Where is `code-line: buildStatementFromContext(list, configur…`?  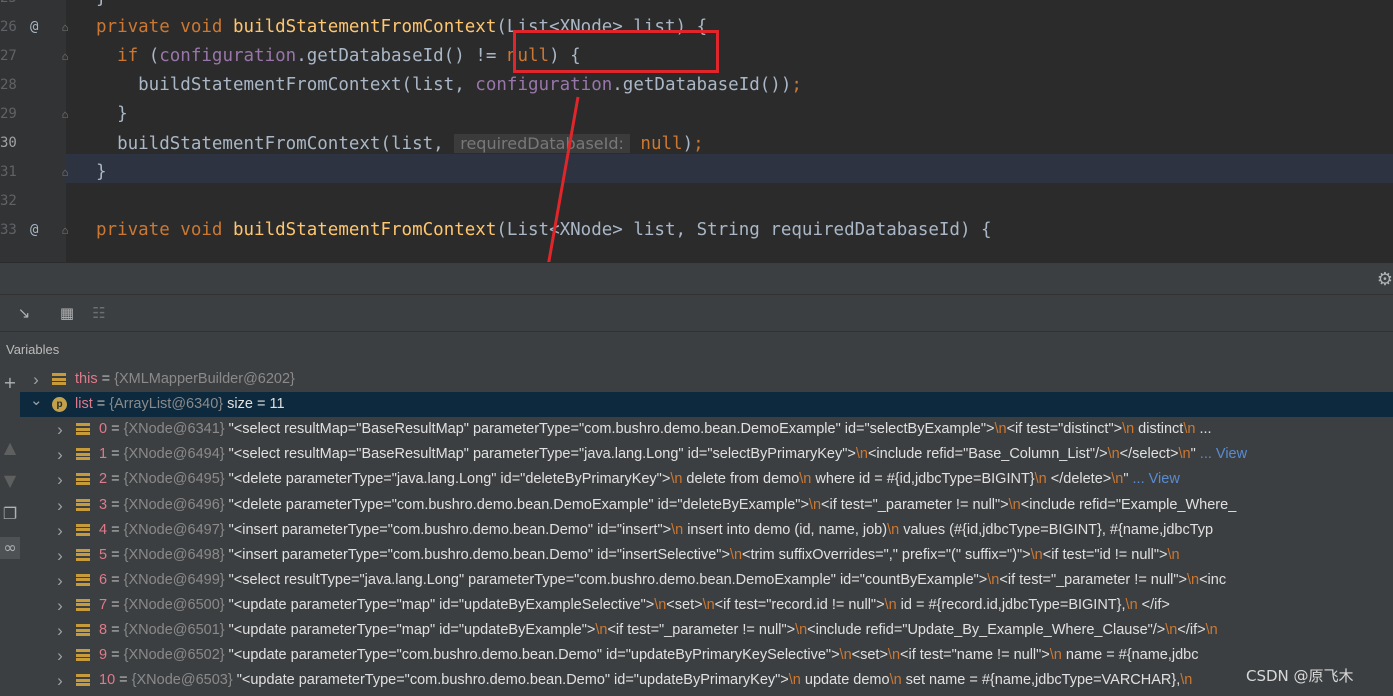 code-line: buildStatementFromContext(list, configur… is located at coordinates (729, 85).